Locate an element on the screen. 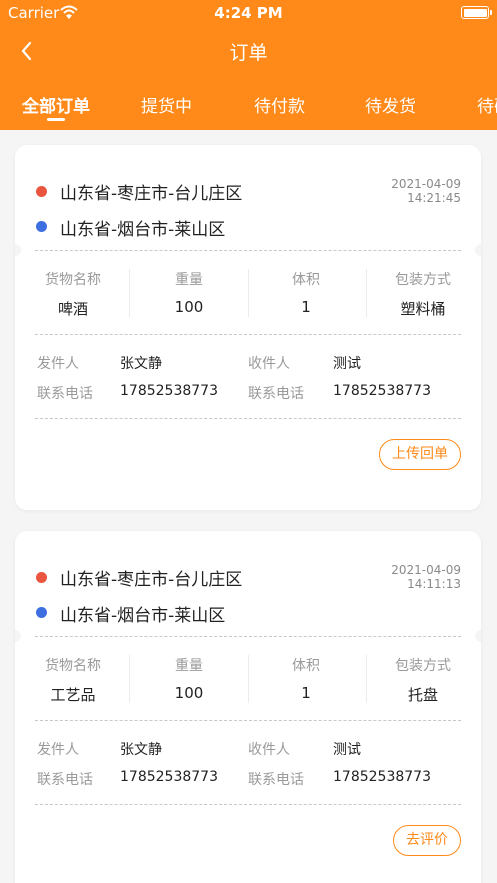 This screenshot has width=497, height=883. goods-name-value: 工艺品 is located at coordinates (73, 695).